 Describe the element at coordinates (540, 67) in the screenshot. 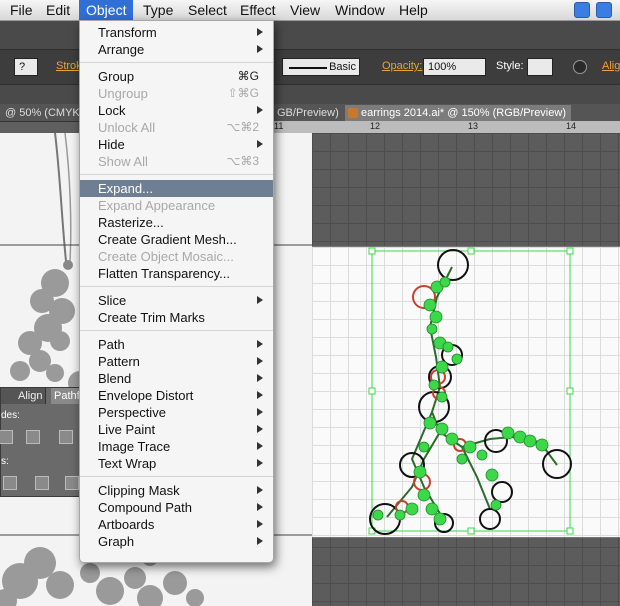

I see `style-swatch` at that location.